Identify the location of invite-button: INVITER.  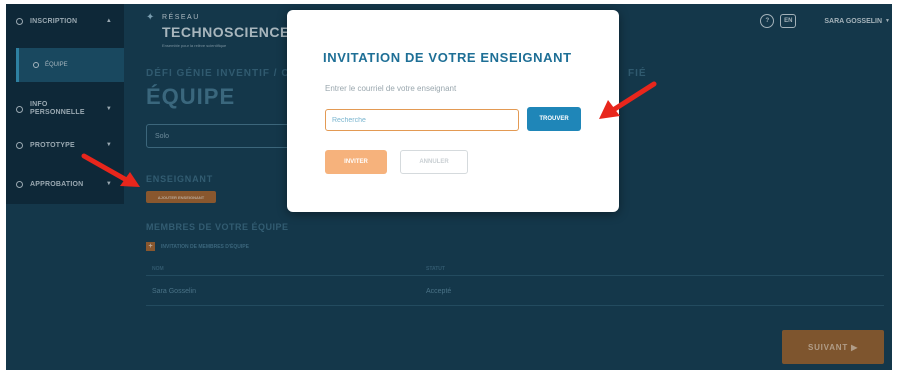
(356, 162).